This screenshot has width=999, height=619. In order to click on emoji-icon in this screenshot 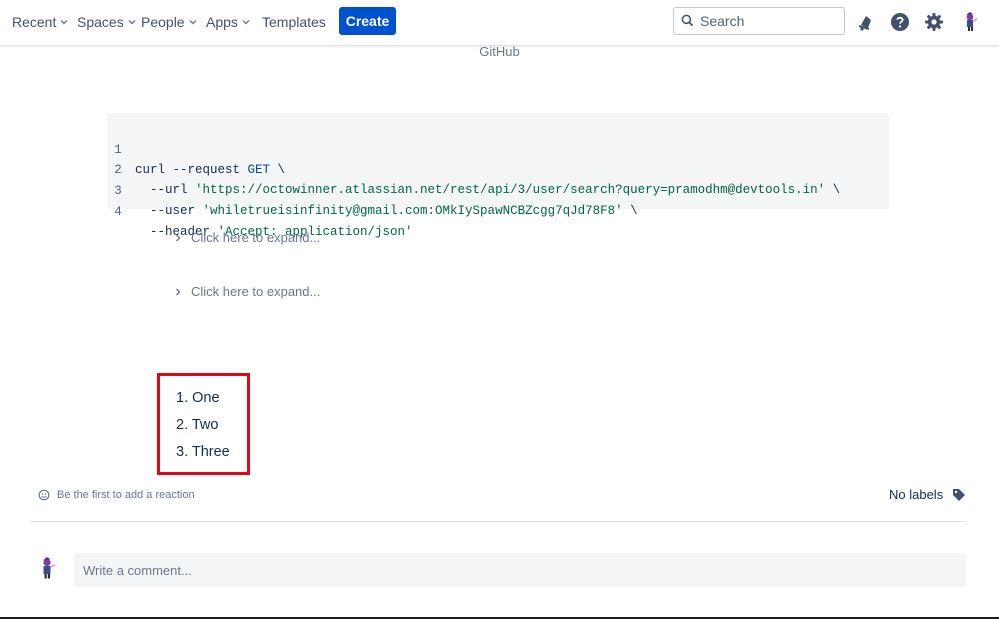, I will do `click(44, 495)`.